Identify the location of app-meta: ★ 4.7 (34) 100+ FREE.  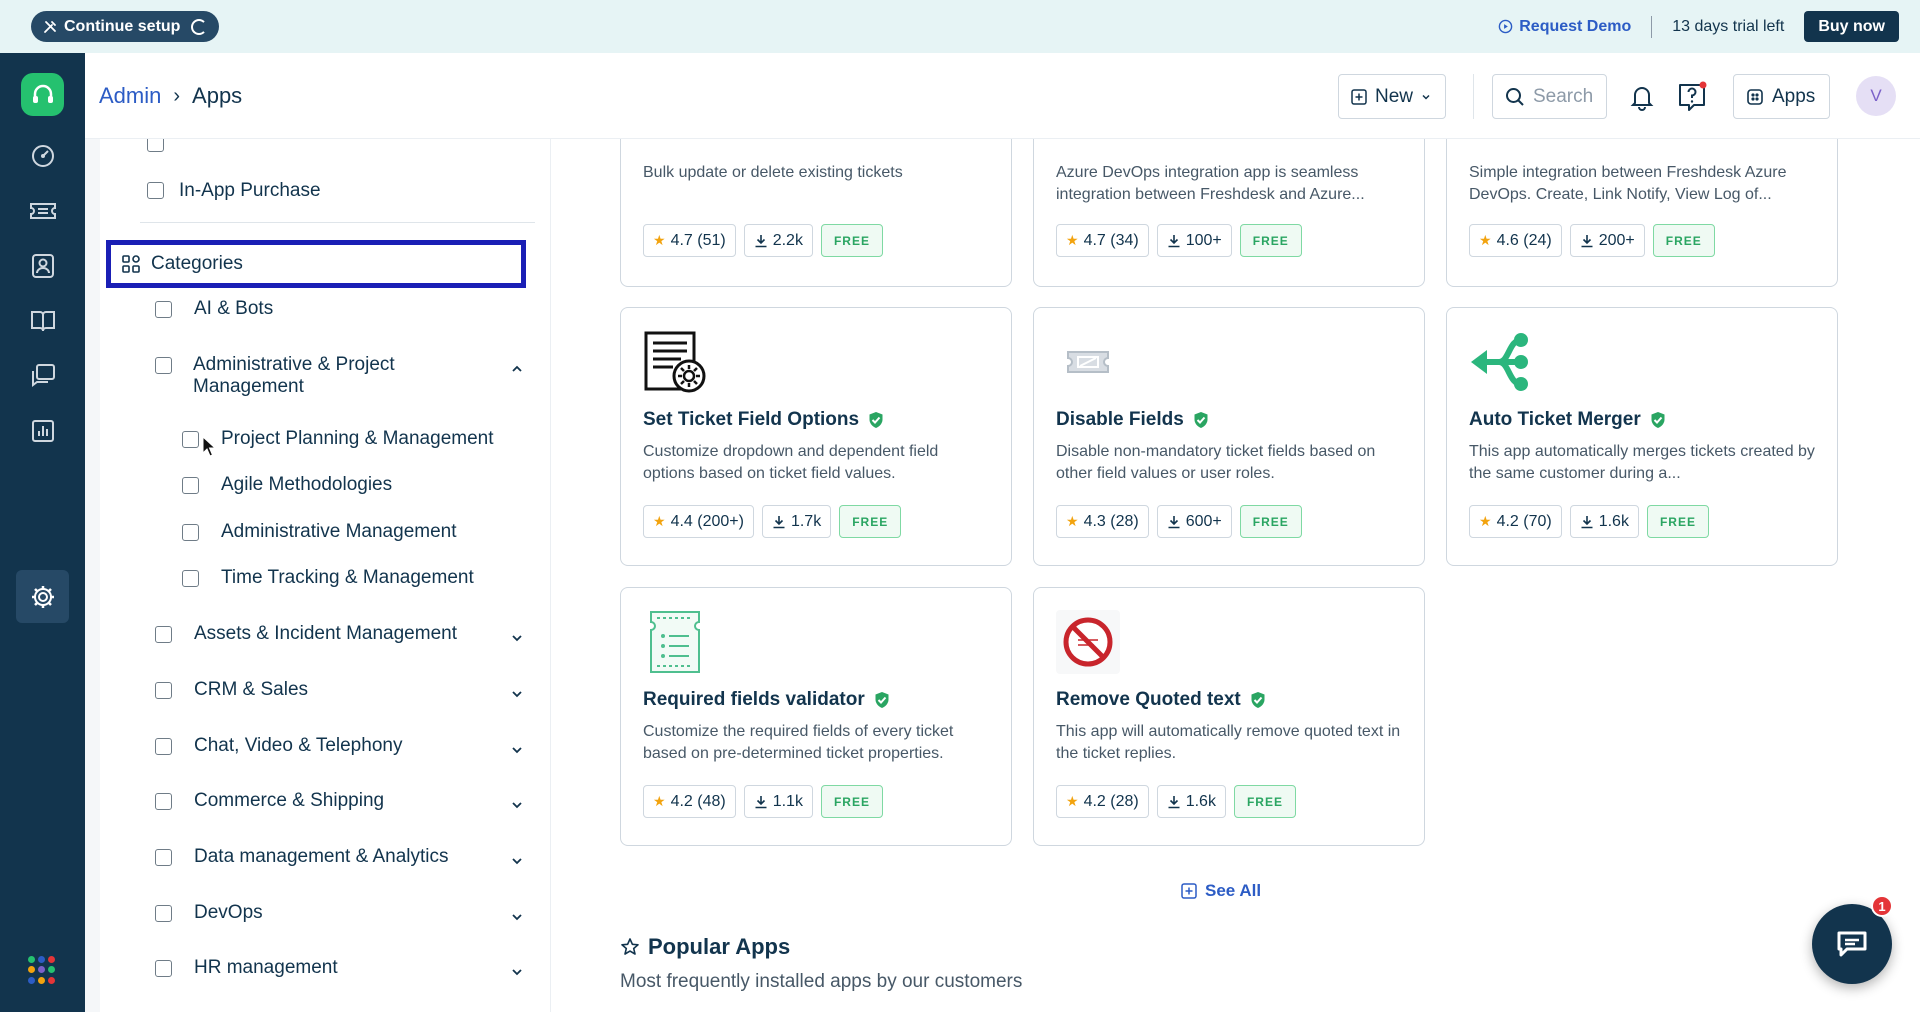
(1179, 240).